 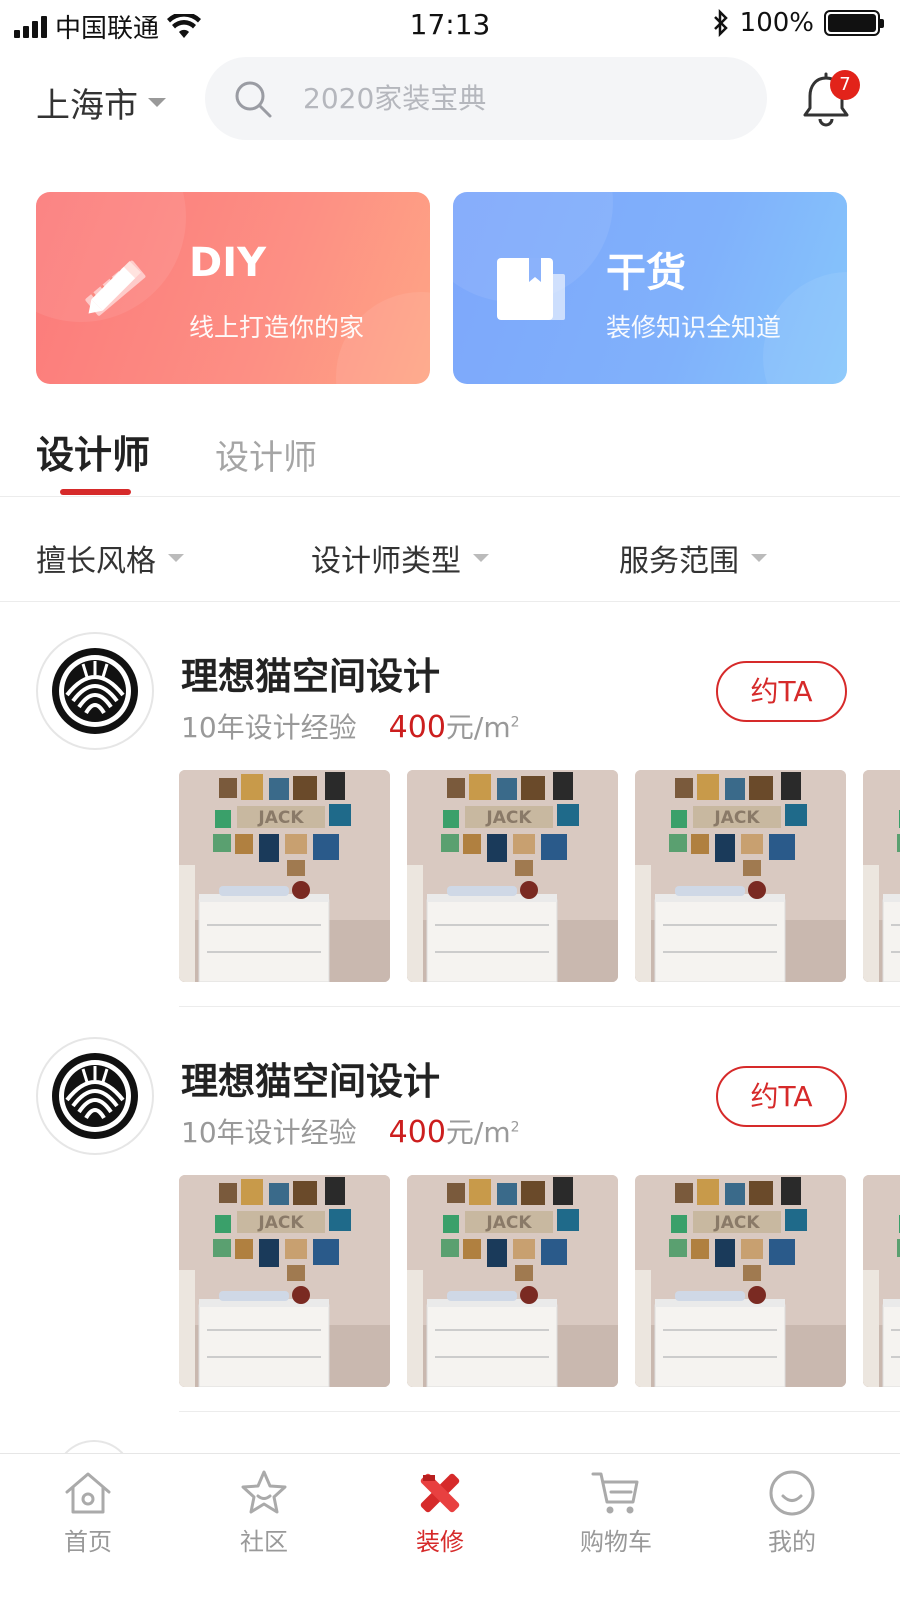 I want to click on nav-home: 首页, so click(x=88, y=1511).